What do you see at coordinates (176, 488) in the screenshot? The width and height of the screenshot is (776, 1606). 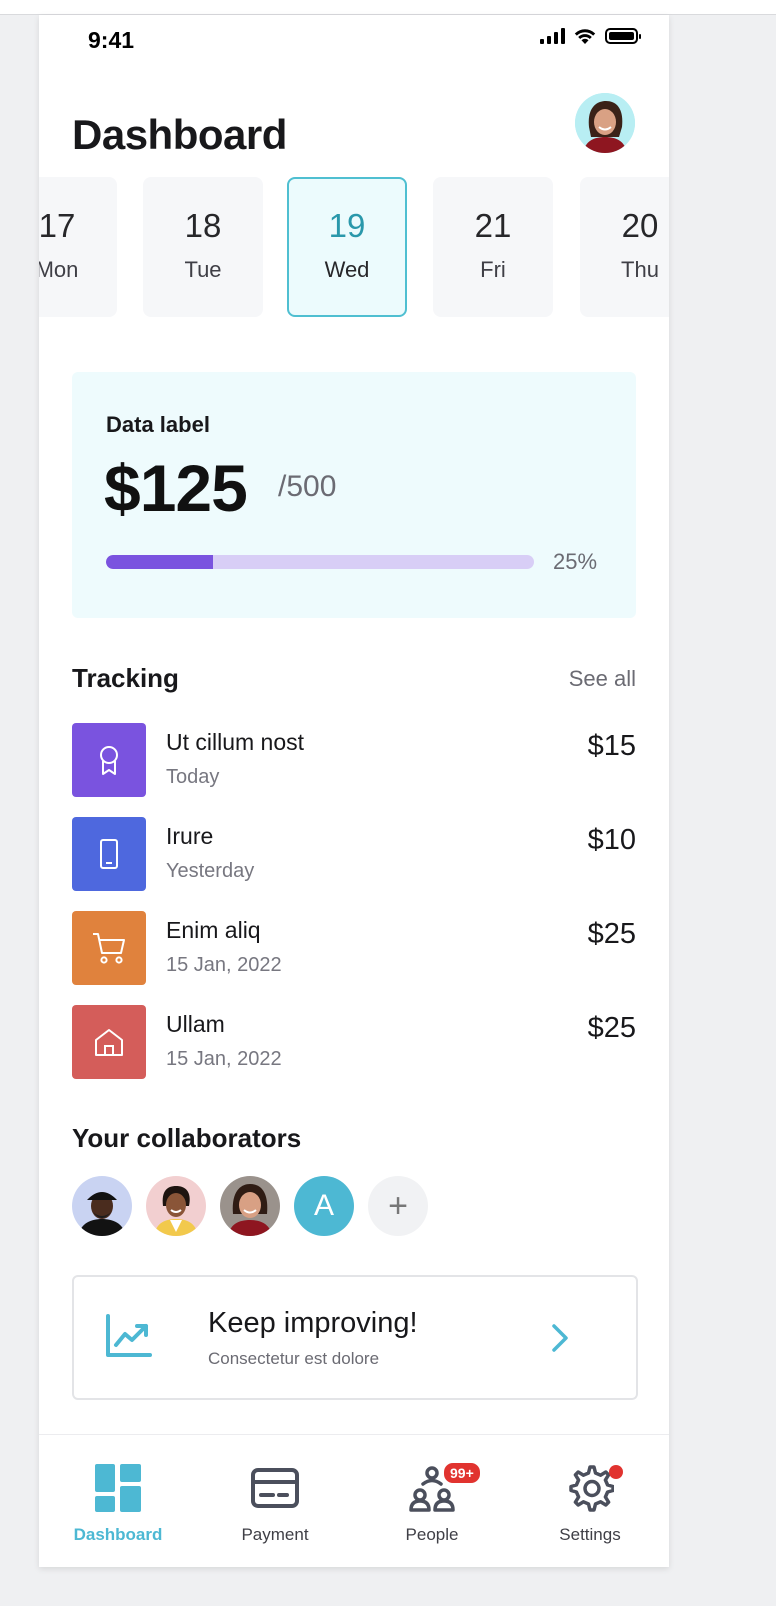 I see `data-value: $125` at bounding box center [176, 488].